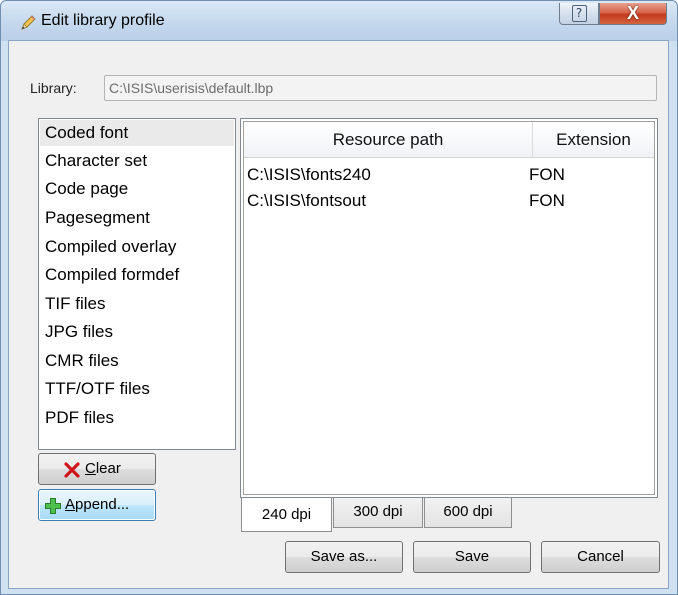 The height and width of the screenshot is (595, 678). What do you see at coordinates (137, 361) in the screenshot?
I see `category-item-cmr-files: CMR files` at bounding box center [137, 361].